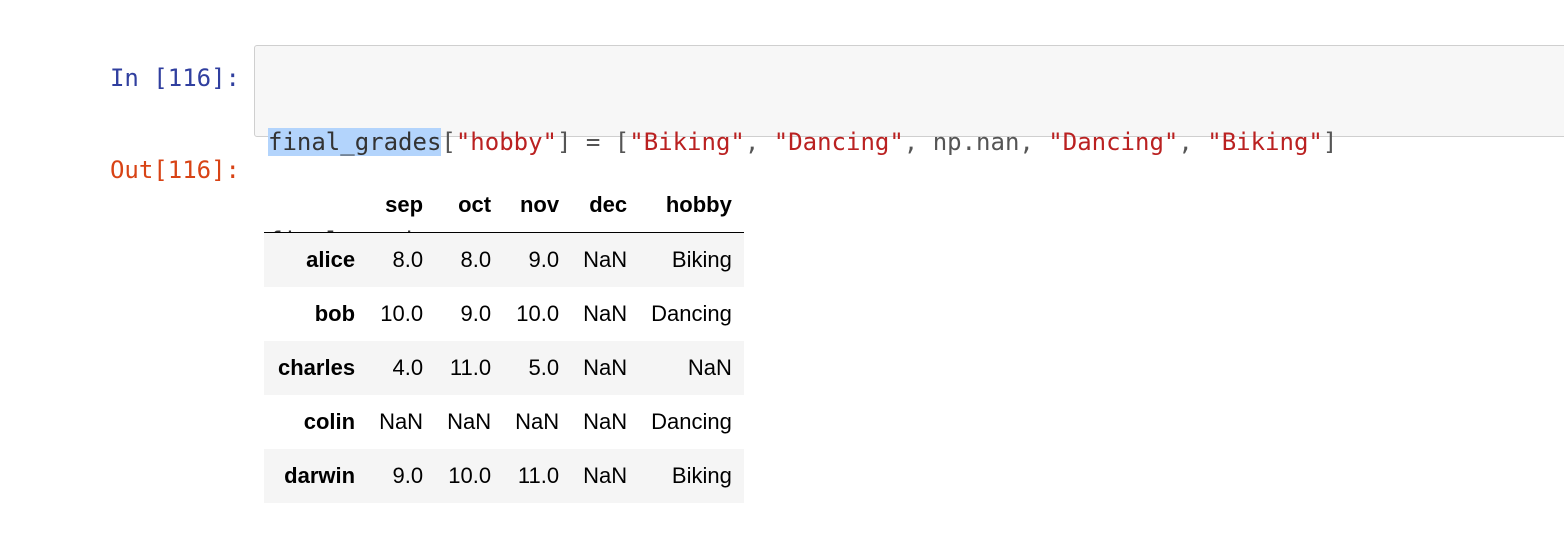 The height and width of the screenshot is (540, 1564). What do you see at coordinates (316, 205) in the screenshot?
I see `column-header-index` at bounding box center [316, 205].